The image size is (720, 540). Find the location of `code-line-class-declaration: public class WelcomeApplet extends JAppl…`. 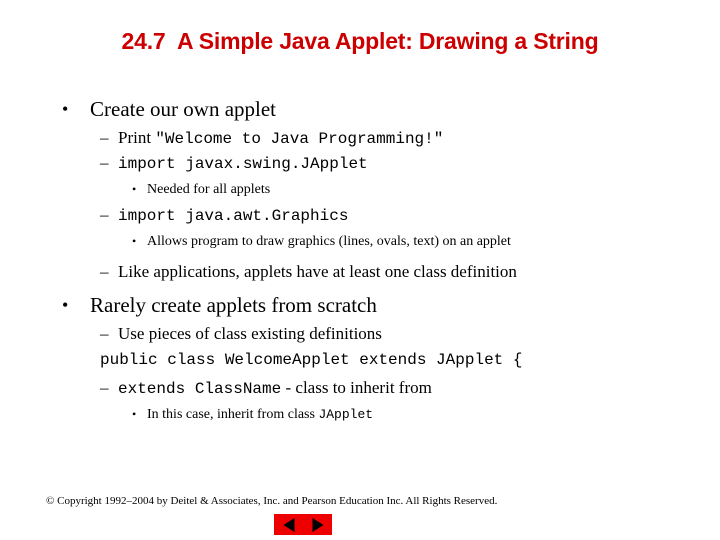

code-line-class-declaration: public class WelcomeApplet extends JAppl… is located at coordinates (311, 360).